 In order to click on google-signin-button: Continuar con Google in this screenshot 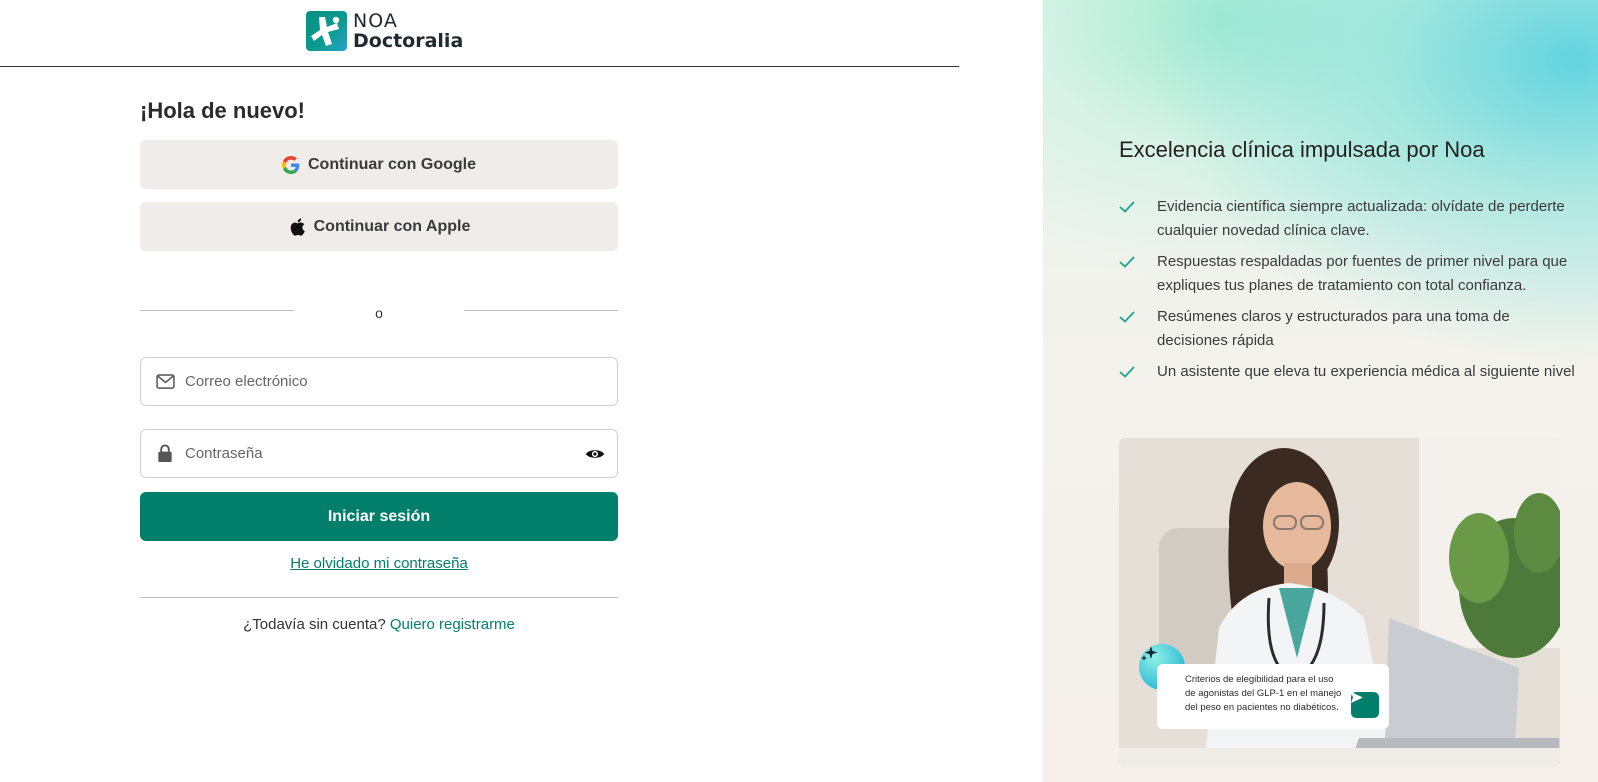, I will do `click(379, 164)`.